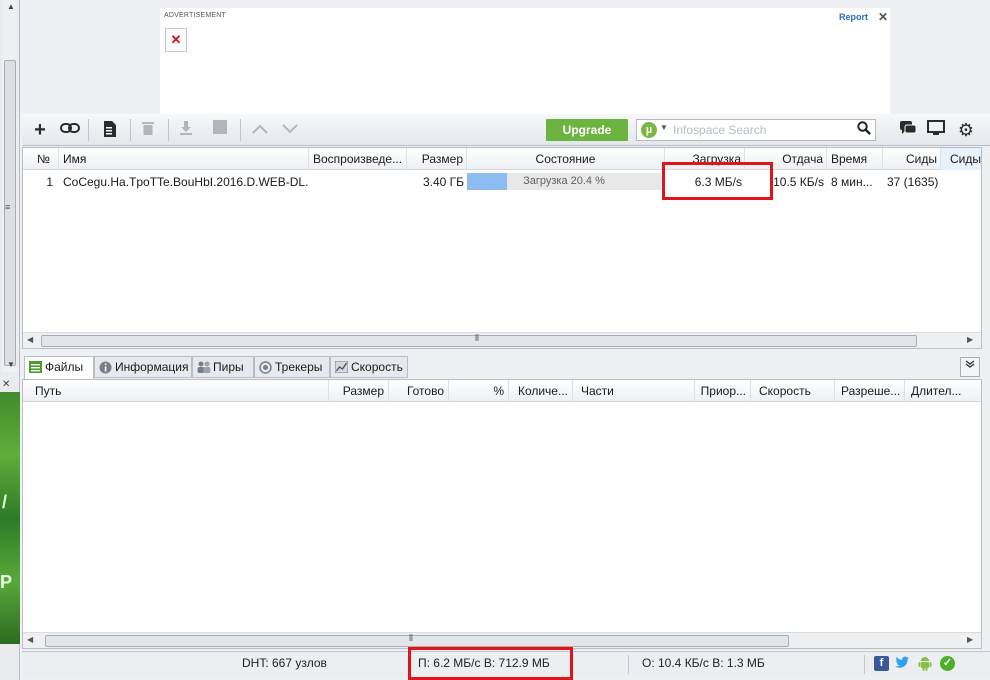 This screenshot has height=680, width=990. Describe the element at coordinates (961, 159) in the screenshot. I see `column-header-seeds-ratio: Сиды` at that location.